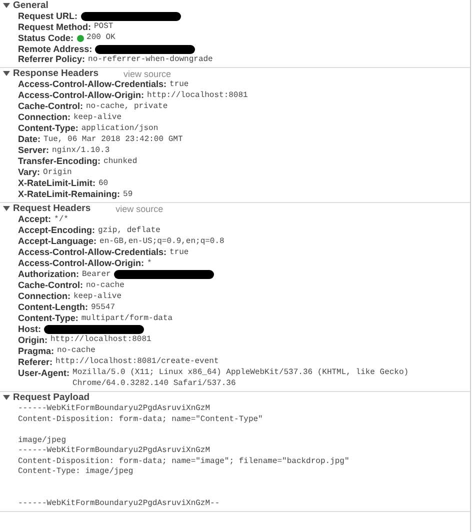 Image resolution: width=474 pixels, height=532 pixels. Describe the element at coordinates (119, 128) in the screenshot. I see `header-value: application/json` at that location.